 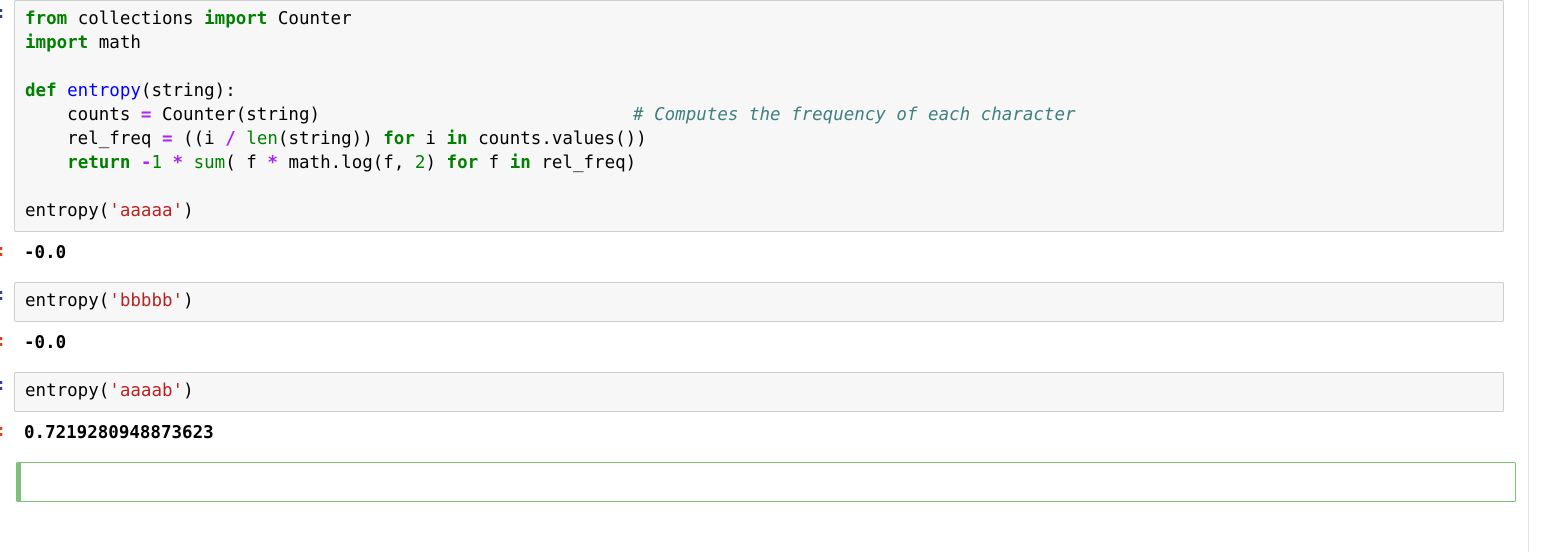 What do you see at coordinates (430, 139) in the screenshot?
I see `token-genexpr-d: i` at bounding box center [430, 139].